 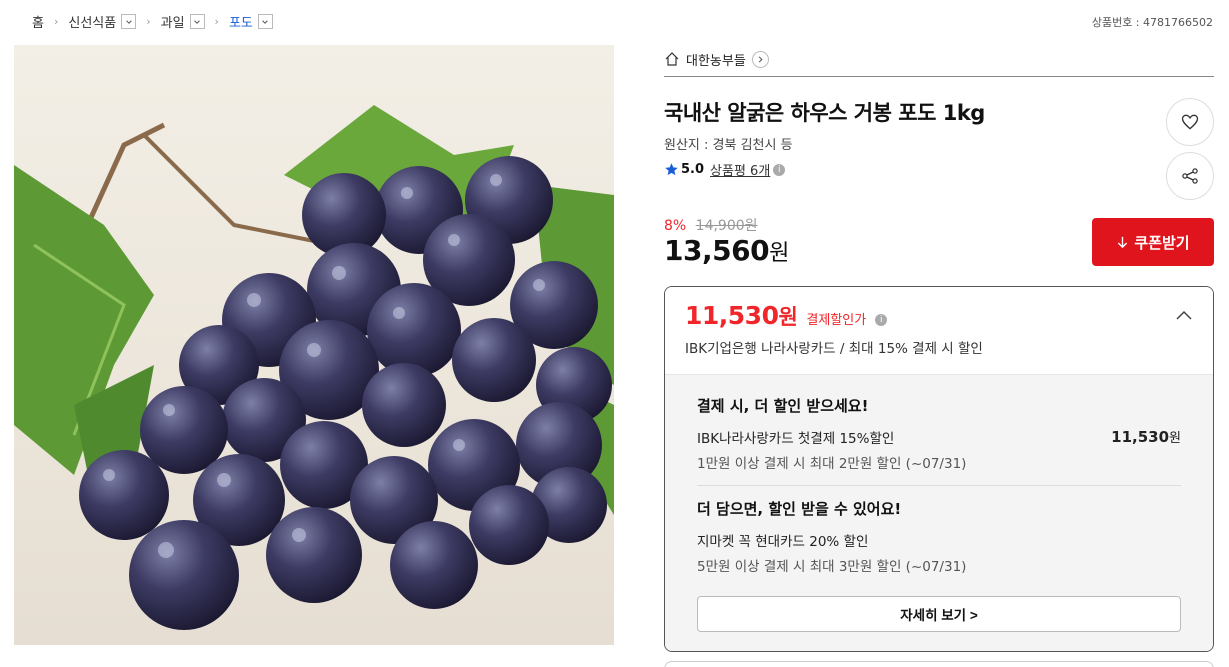 I want to click on seller-link: 대한농부들, so click(x=939, y=59).